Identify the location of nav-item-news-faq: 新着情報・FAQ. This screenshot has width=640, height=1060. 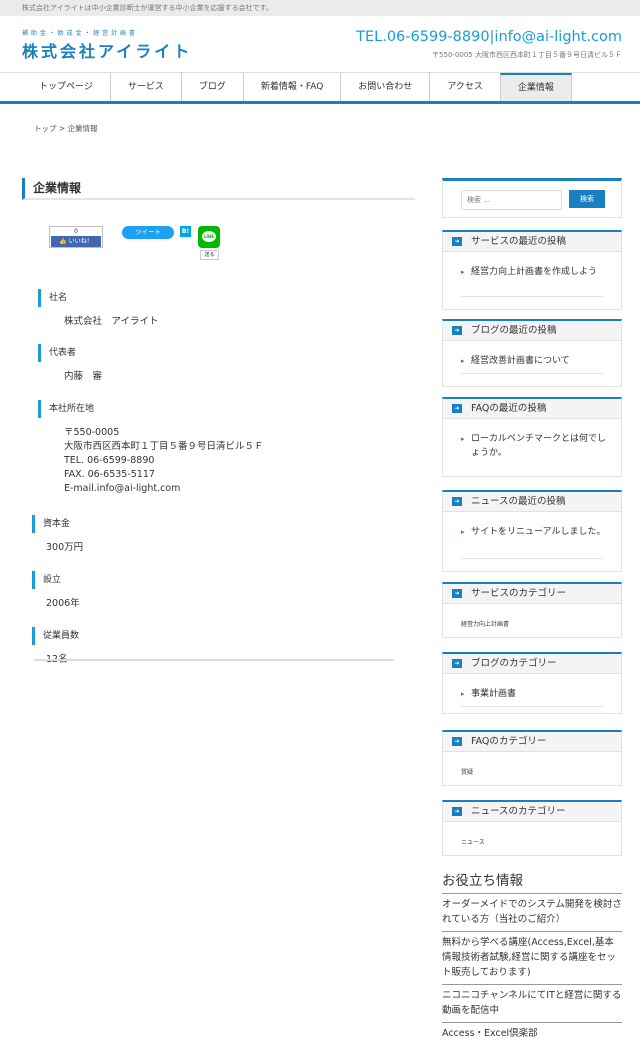
(291, 87).